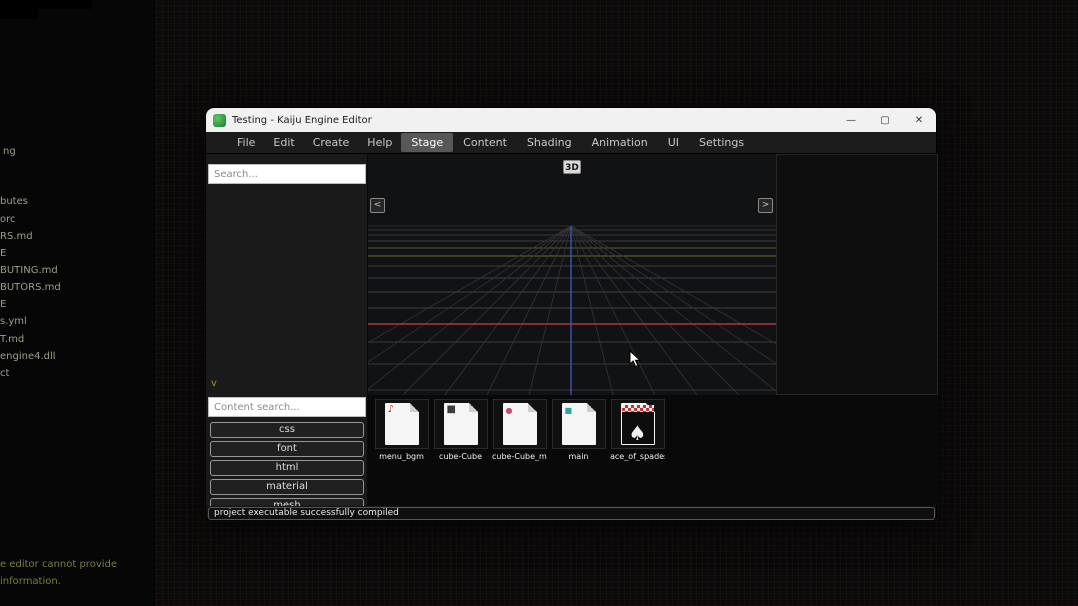 This screenshot has width=1078, height=606. Describe the element at coordinates (287, 502) in the screenshot. I see `filter-button-mesh: mesh` at that location.